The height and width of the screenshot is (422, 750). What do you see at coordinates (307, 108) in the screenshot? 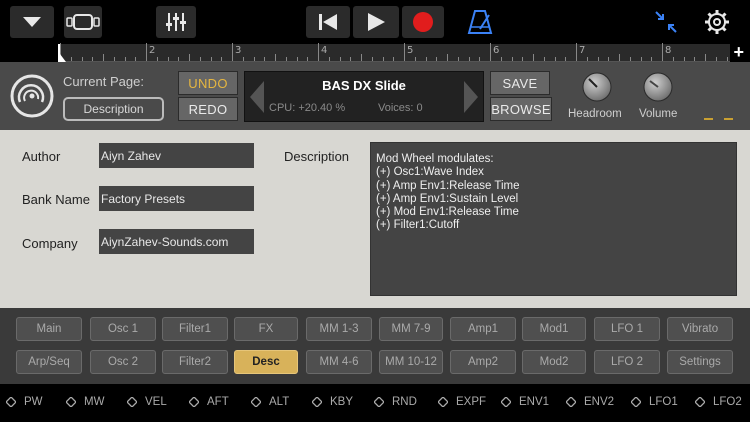
I see `cpu-readout: CPU: +20.40 %` at bounding box center [307, 108].